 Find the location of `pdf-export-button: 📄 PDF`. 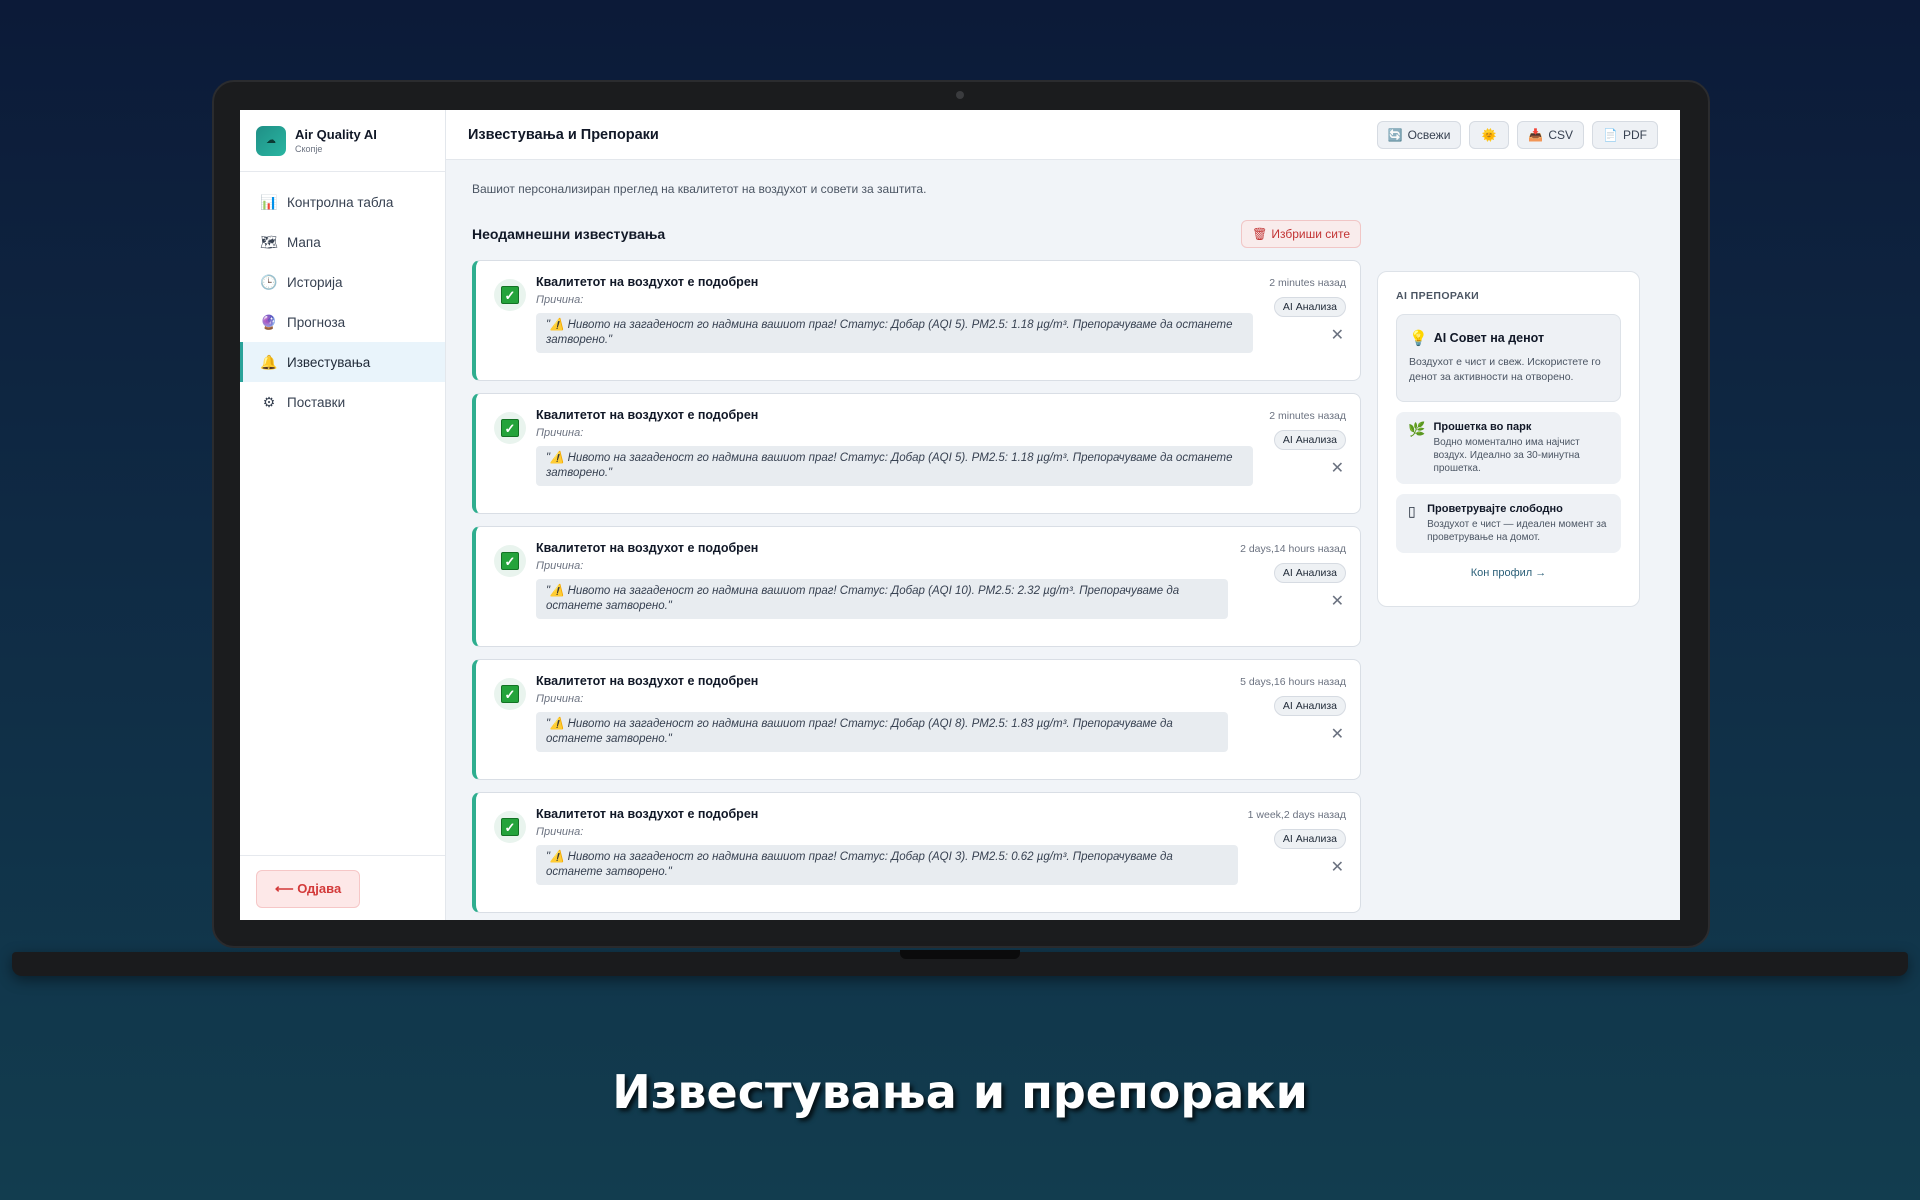

pdf-export-button: 📄 PDF is located at coordinates (1625, 134).